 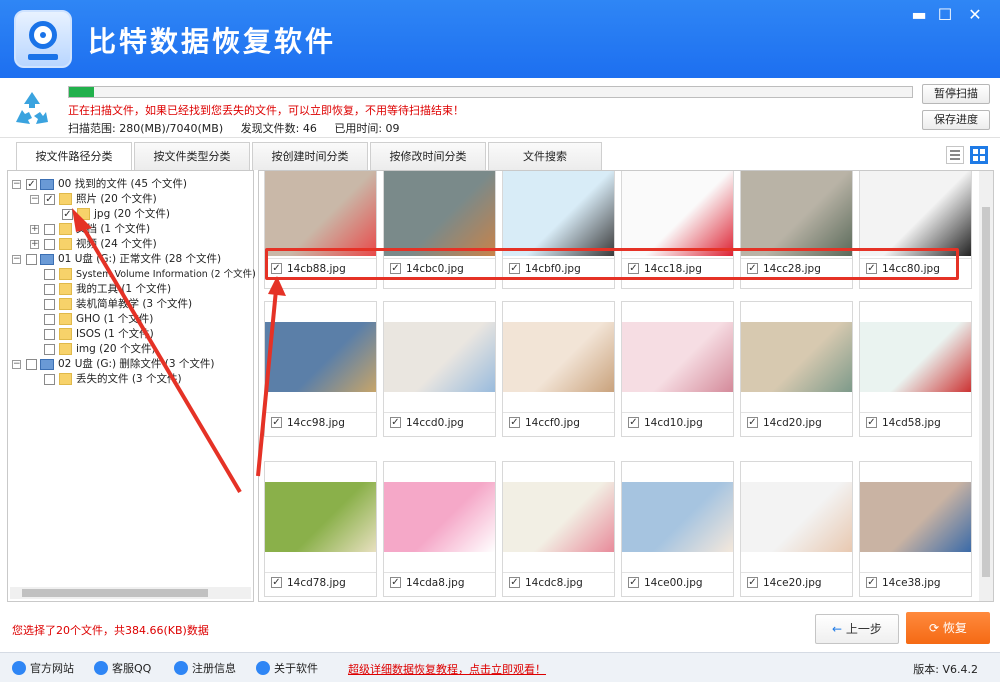 What do you see at coordinates (110, 630) in the screenshot?
I see `selection-info: 您选择了20个文件，共384.66(KB)数据` at bounding box center [110, 630].